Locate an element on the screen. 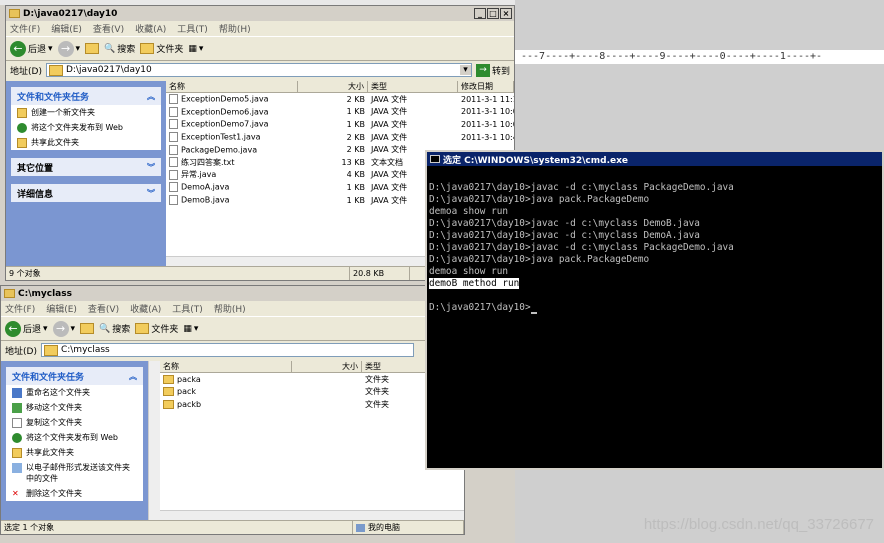 The height and width of the screenshot is (543, 884). forward-arrow-icon: → is located at coordinates (65, 48).